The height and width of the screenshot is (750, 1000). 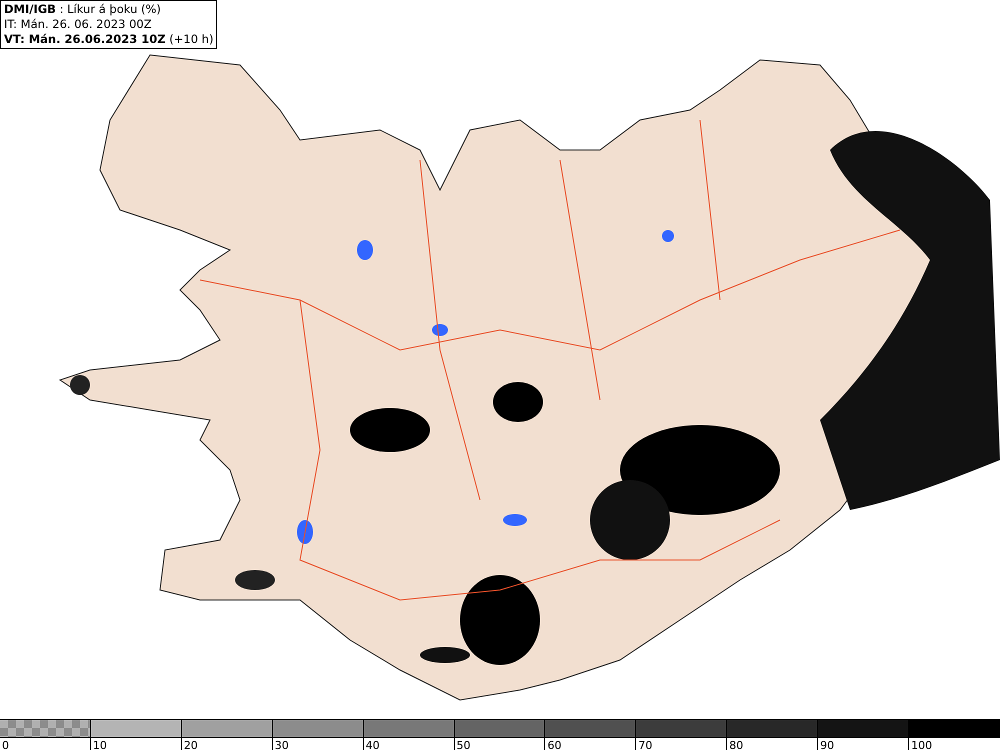 What do you see at coordinates (5, 744) in the screenshot?
I see `legend-label: 0` at bounding box center [5, 744].